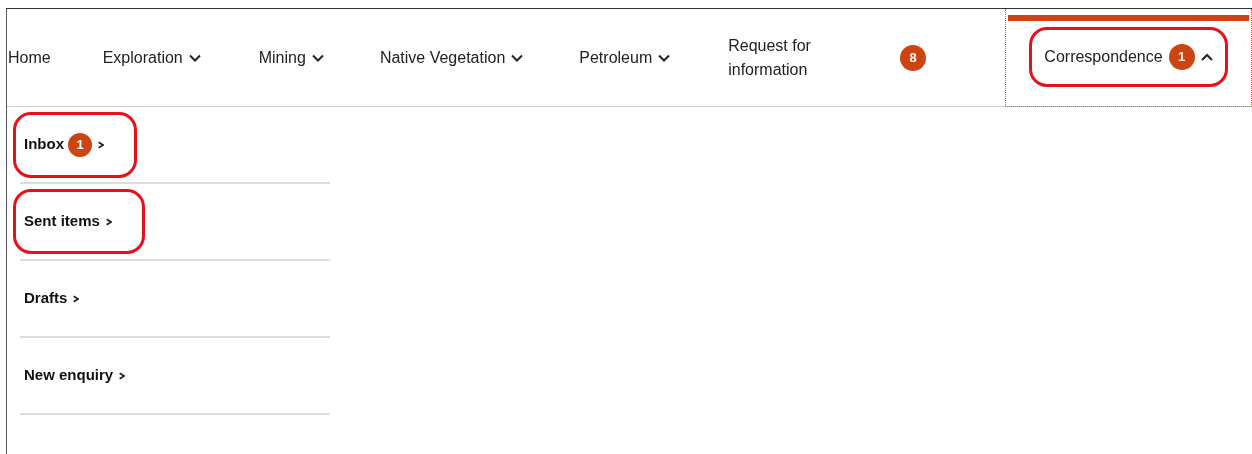  What do you see at coordinates (625, 57) in the screenshot?
I see `nav-dropdown: Petroleum` at bounding box center [625, 57].